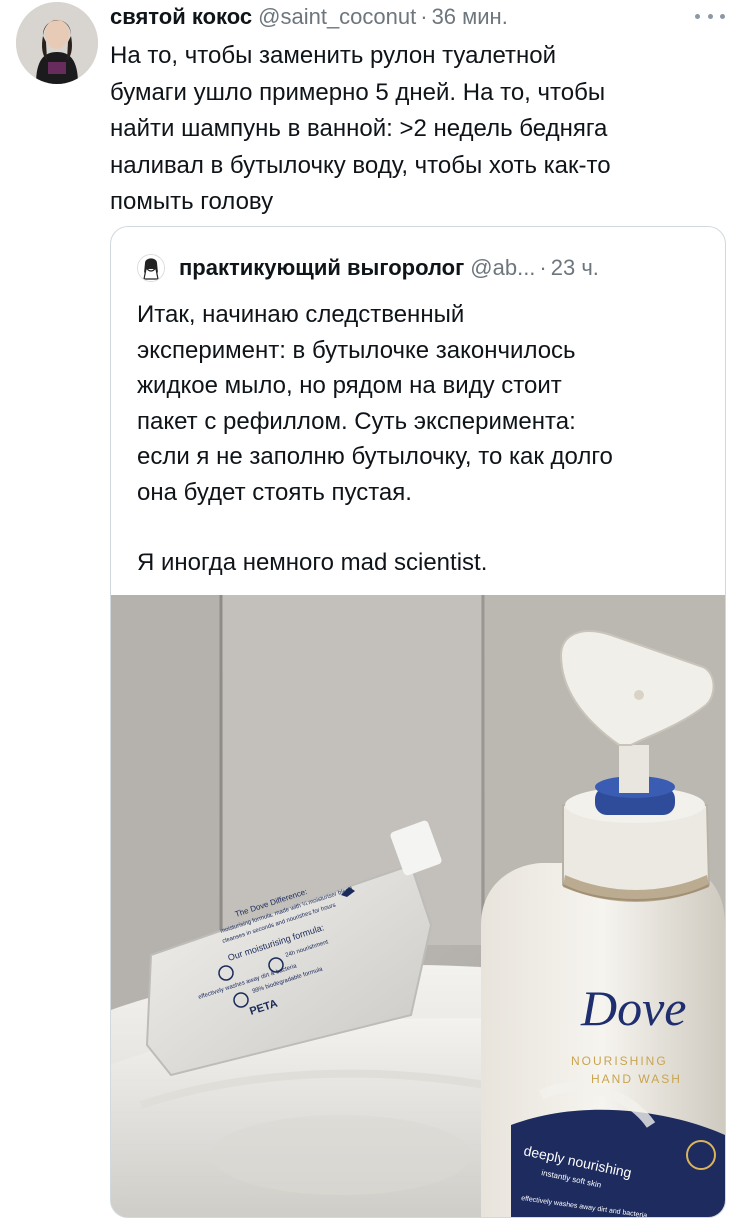  I want to click on quote-avatar-image, so click(151, 268).